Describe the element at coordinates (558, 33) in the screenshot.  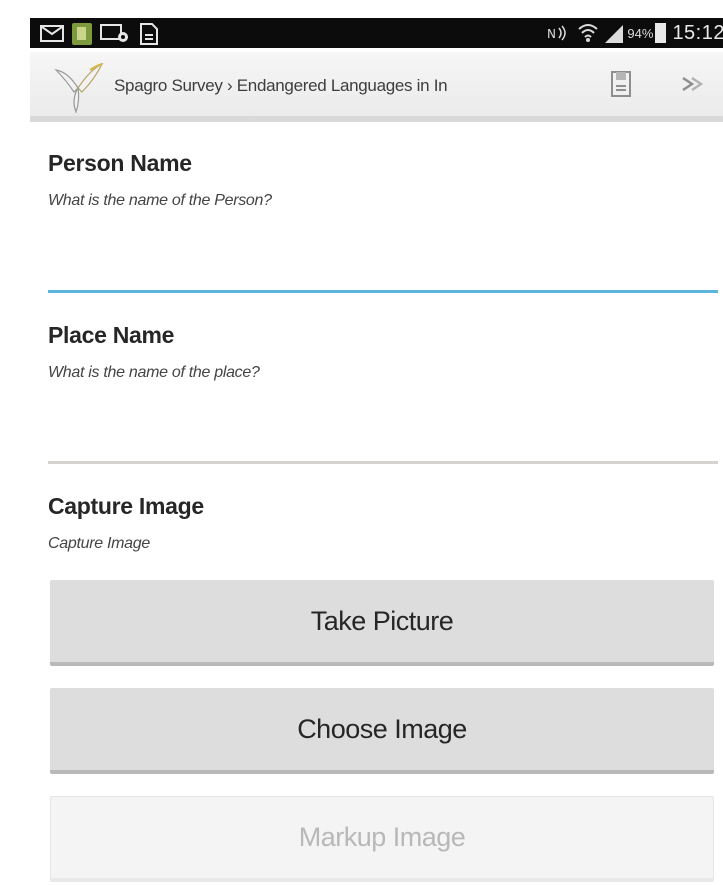
I see `nfc-icon: N` at that location.